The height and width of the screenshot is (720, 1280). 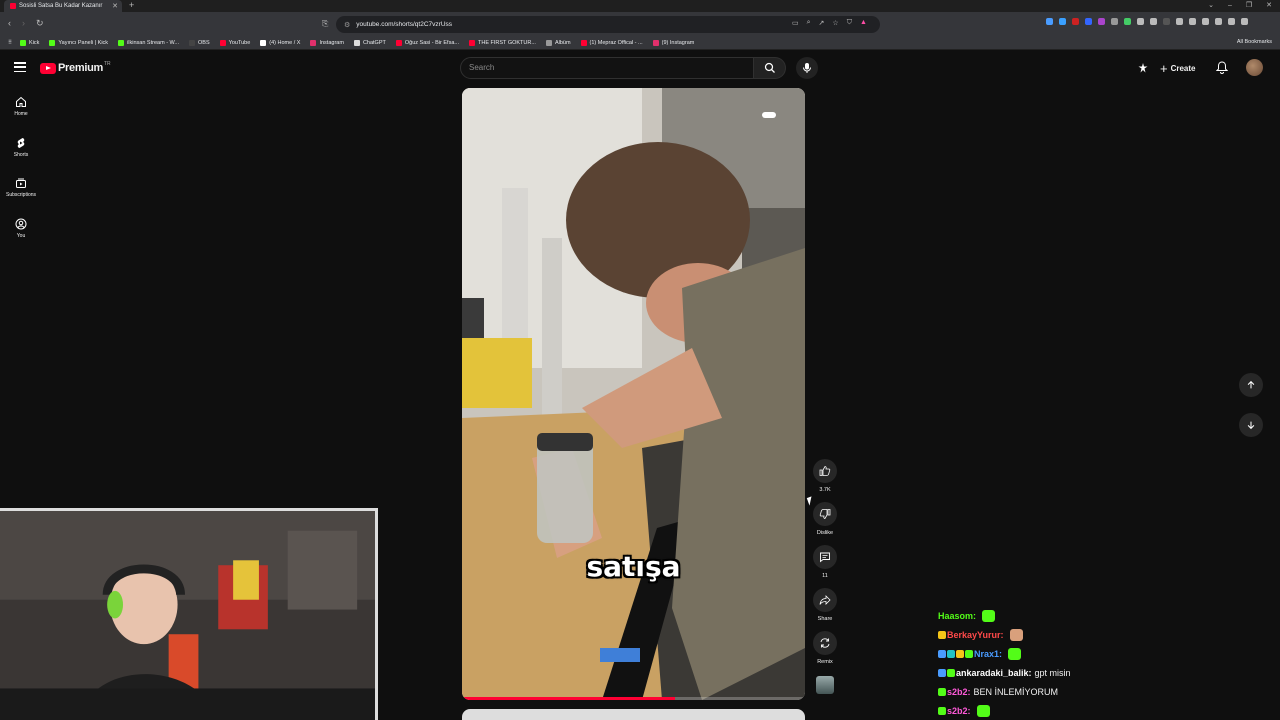 What do you see at coordinates (1254, 42) in the screenshot?
I see `all-bookmarks: All Bookmarks` at bounding box center [1254, 42].